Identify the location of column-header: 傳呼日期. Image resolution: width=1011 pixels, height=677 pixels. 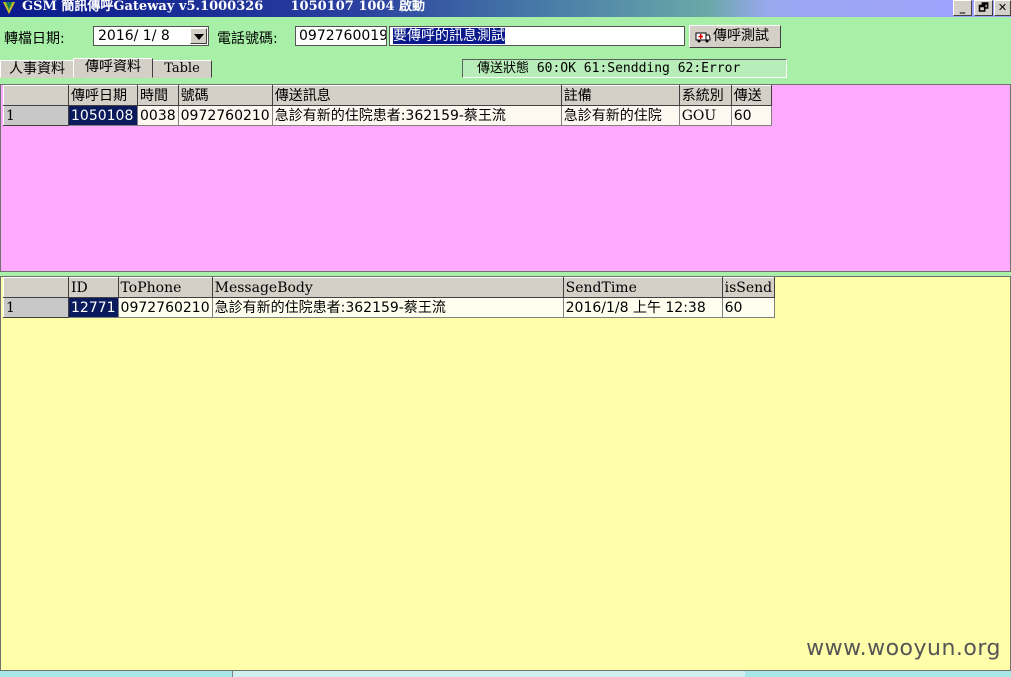
(103, 95).